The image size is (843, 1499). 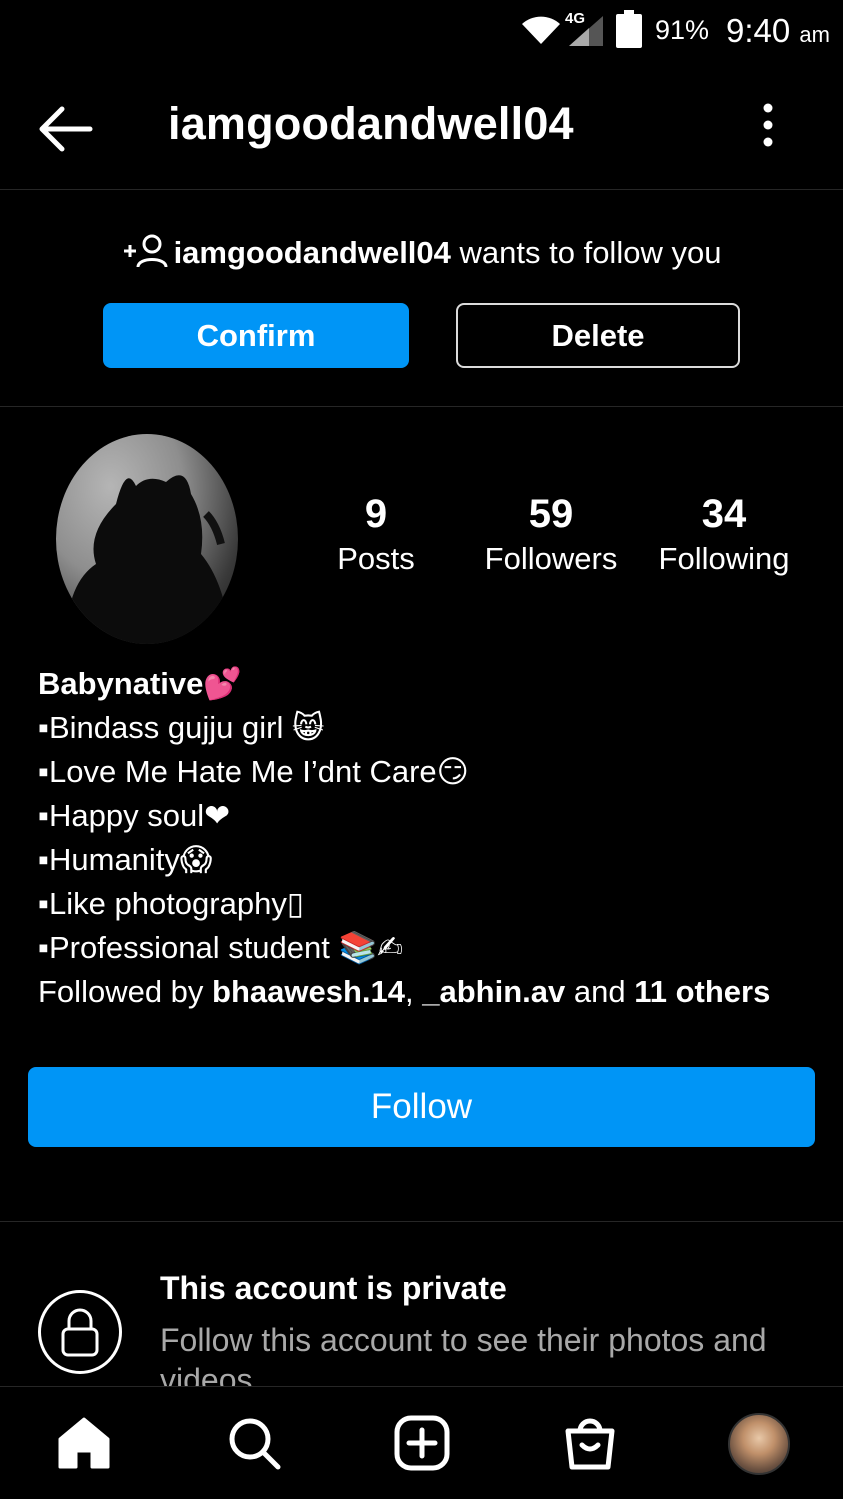 What do you see at coordinates (629, 29) in the screenshot?
I see `battery-icon` at bounding box center [629, 29].